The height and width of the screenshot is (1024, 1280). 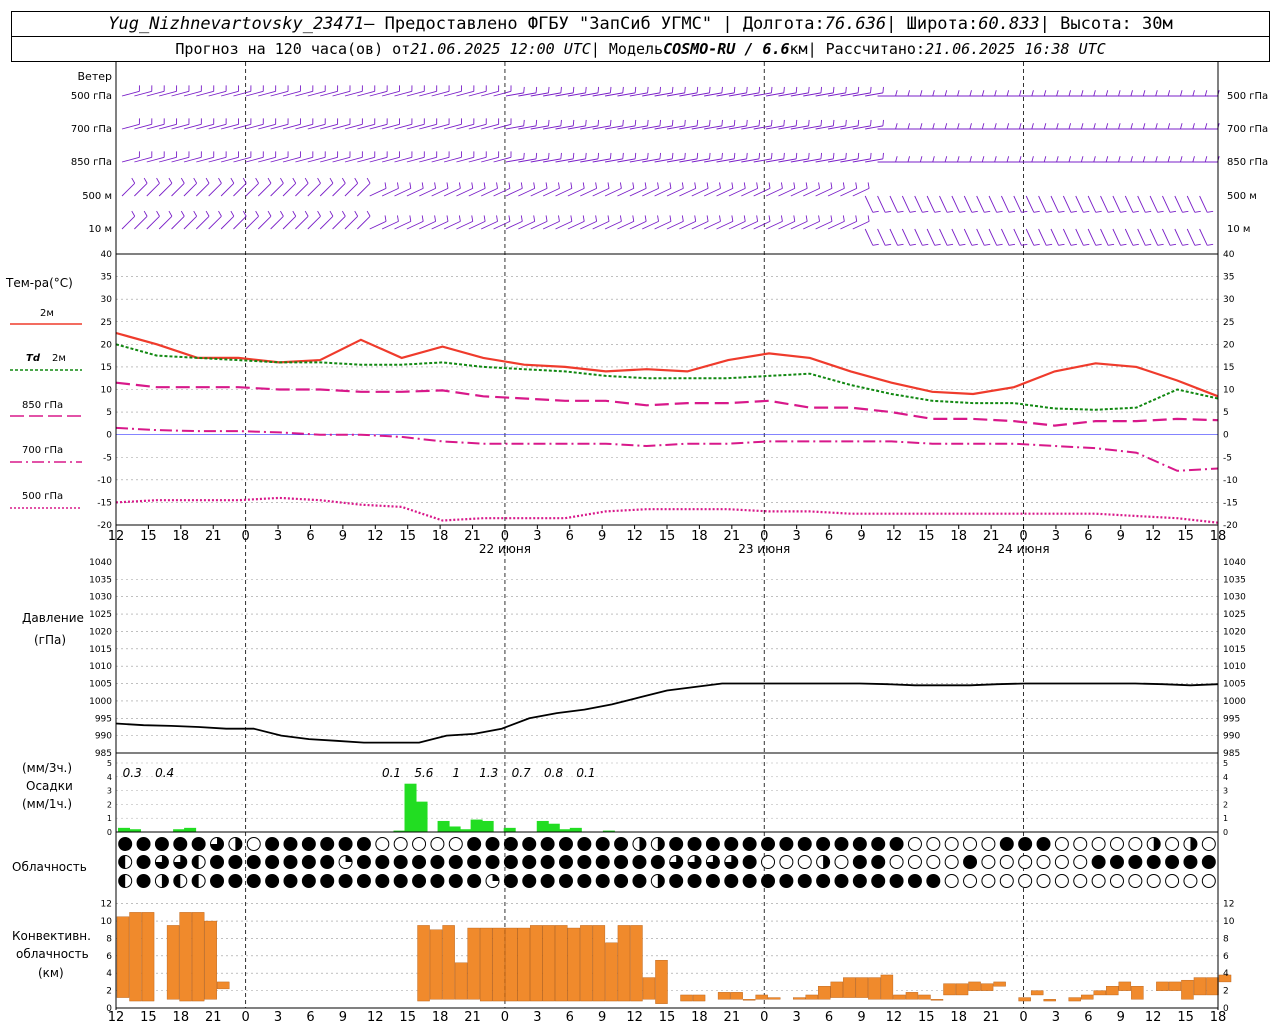 I want to click on precip-bar, so click(x=553, y=827).